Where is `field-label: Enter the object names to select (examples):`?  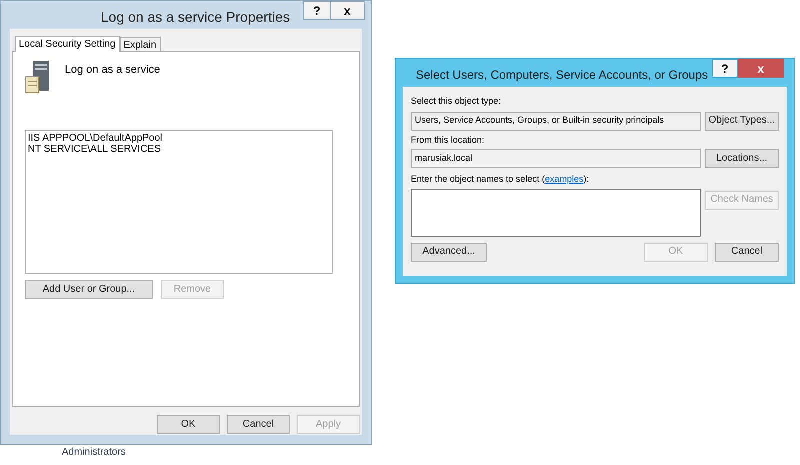
field-label: Enter the object names to select (examples): is located at coordinates (500, 179).